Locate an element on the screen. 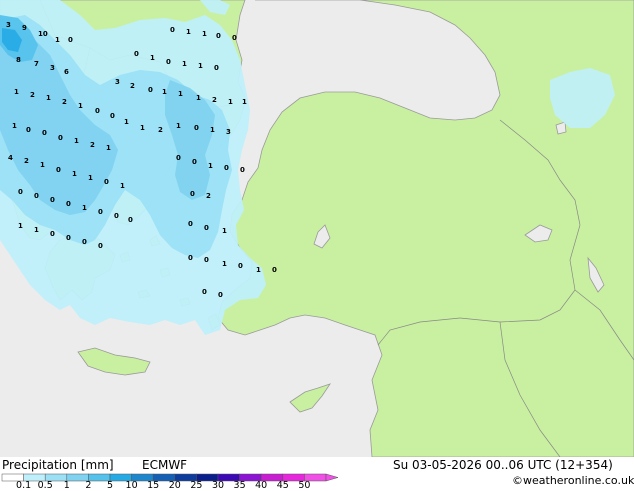 The image size is (634, 491). precip-value-label: 6 is located at coordinates (66, 72).